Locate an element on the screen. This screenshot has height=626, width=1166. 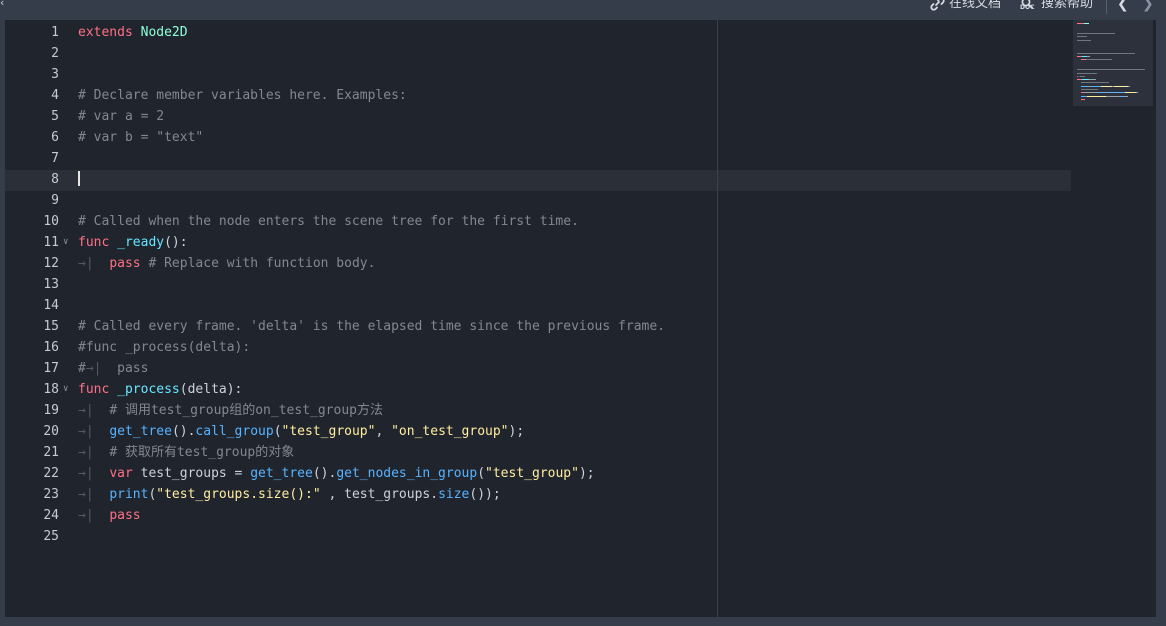
code-line: 9 is located at coordinates (538, 200).